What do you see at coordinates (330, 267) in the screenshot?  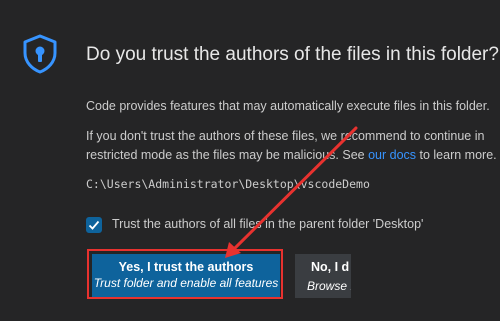 I see `do-not-trust-button-label: No, I d` at bounding box center [330, 267].